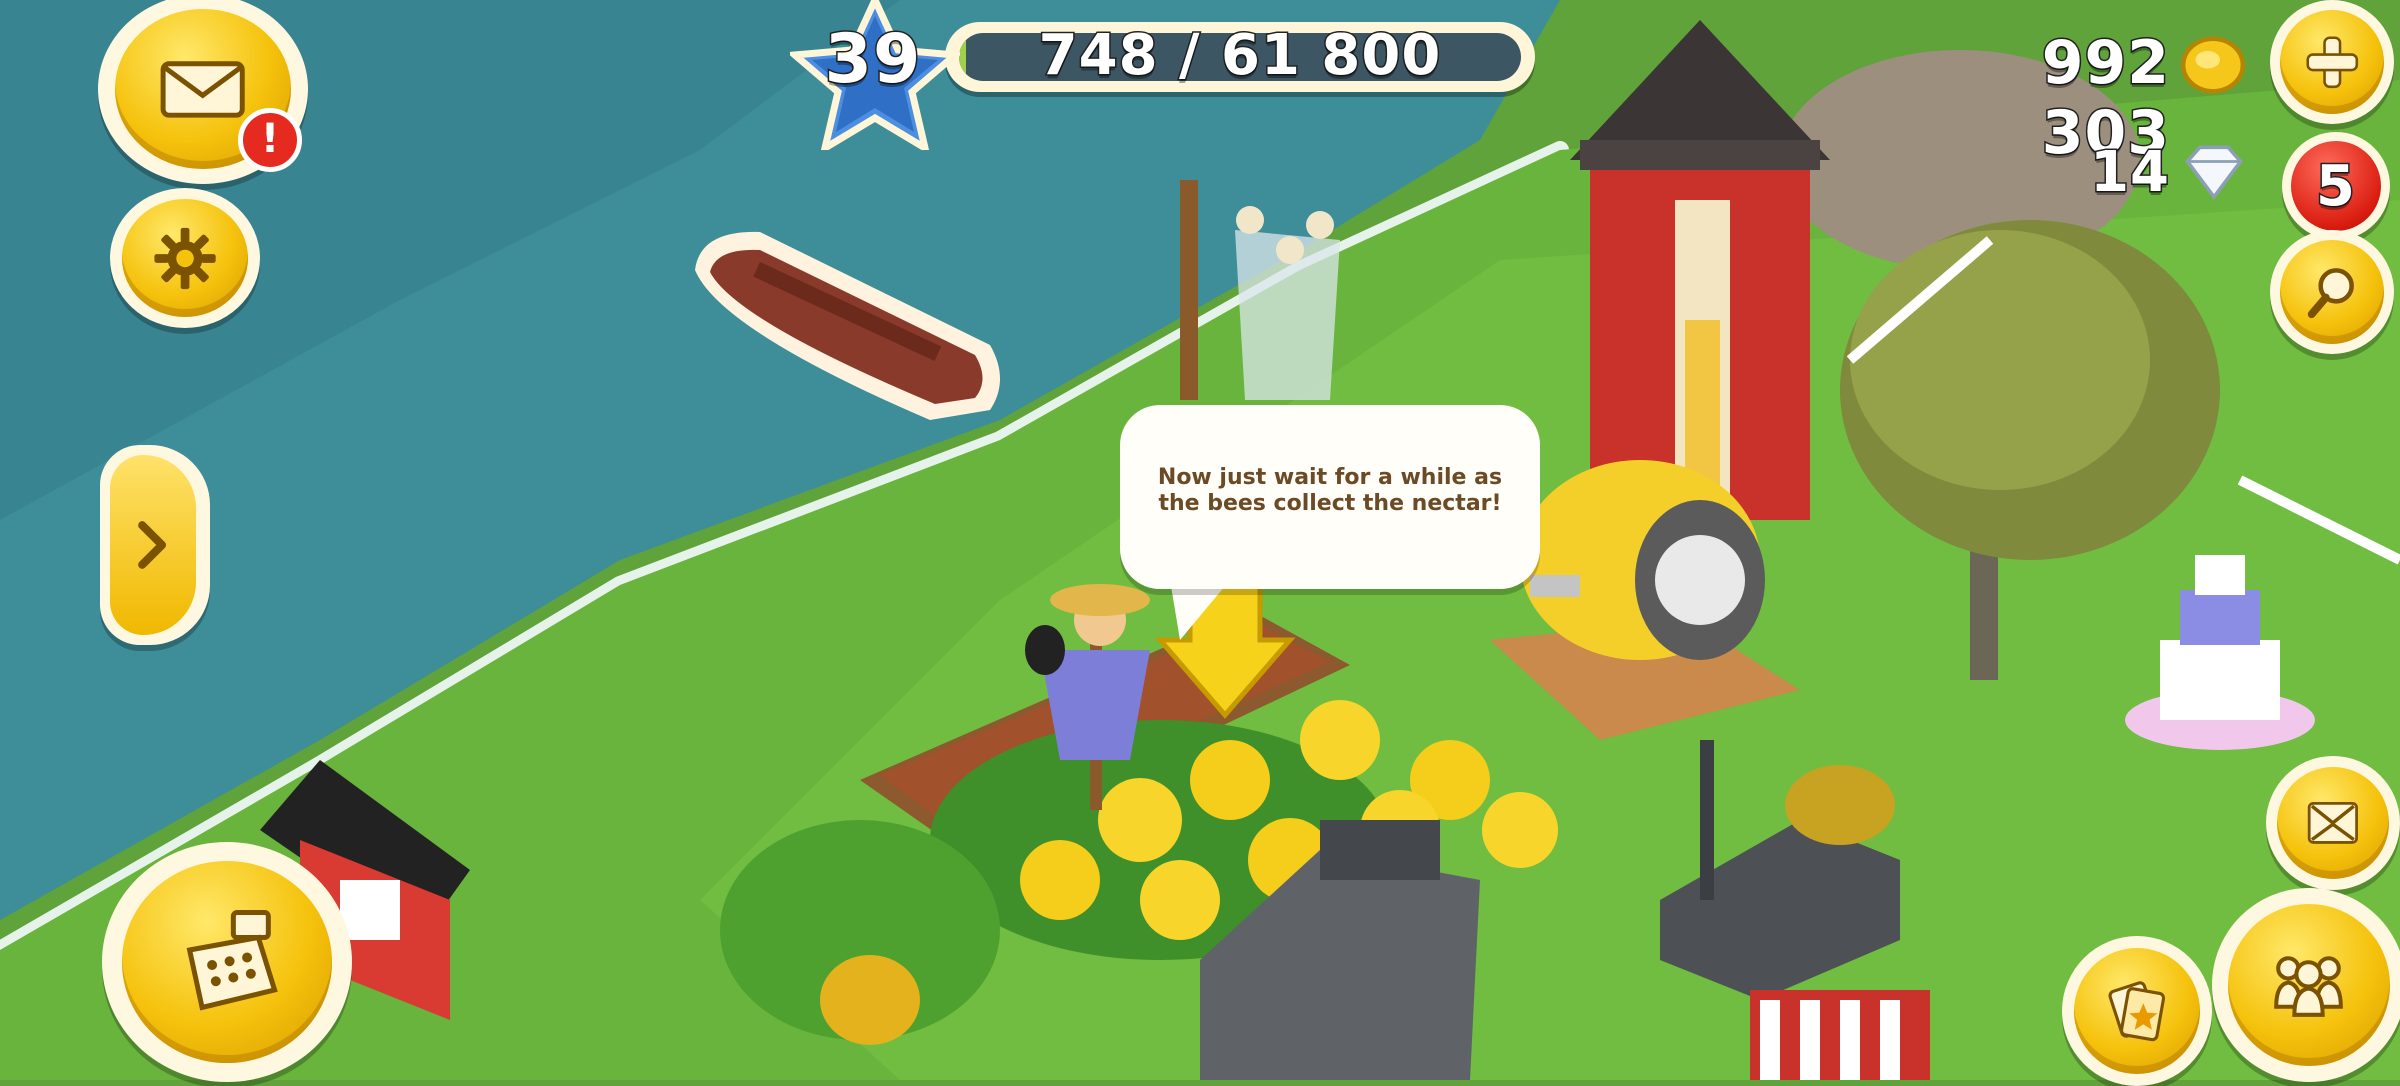 Image resolution: width=2400 pixels, height=1086 pixels. Describe the element at coordinates (1200, 610) in the screenshot. I see `speech-bubble-tail` at that location.